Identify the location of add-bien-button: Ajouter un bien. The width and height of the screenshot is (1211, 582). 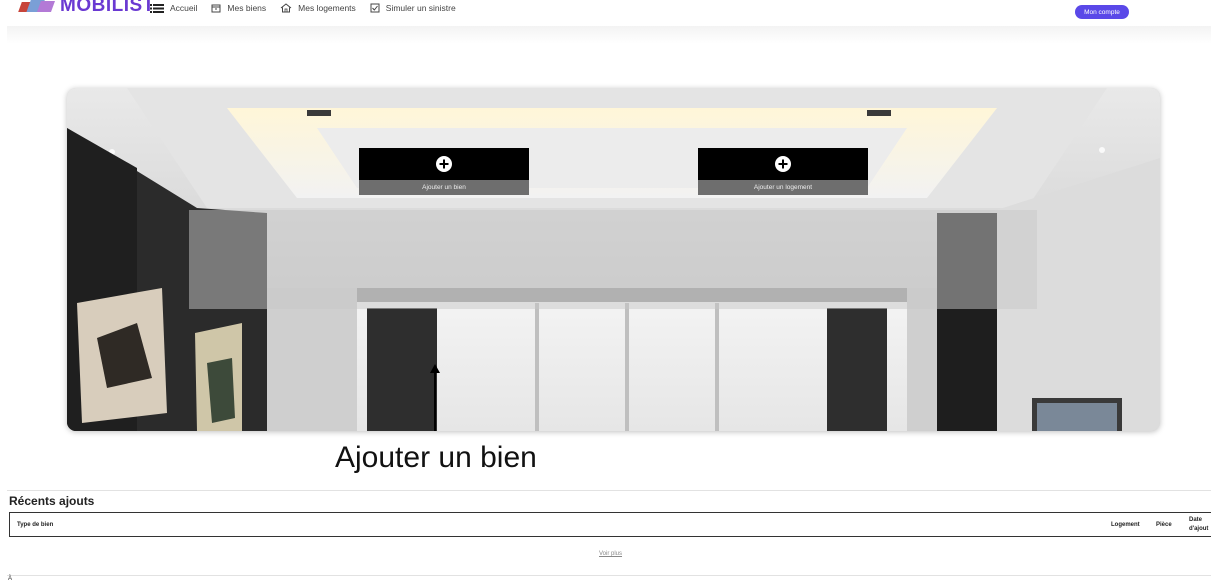
(444, 171).